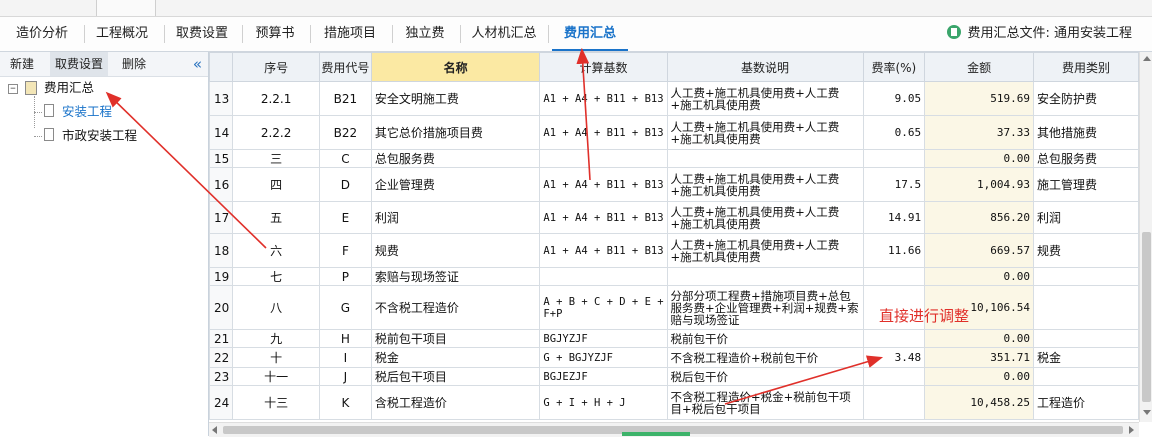 This screenshot has height=437, width=1152. I want to click on scroll-down-icon, so click(1147, 412).